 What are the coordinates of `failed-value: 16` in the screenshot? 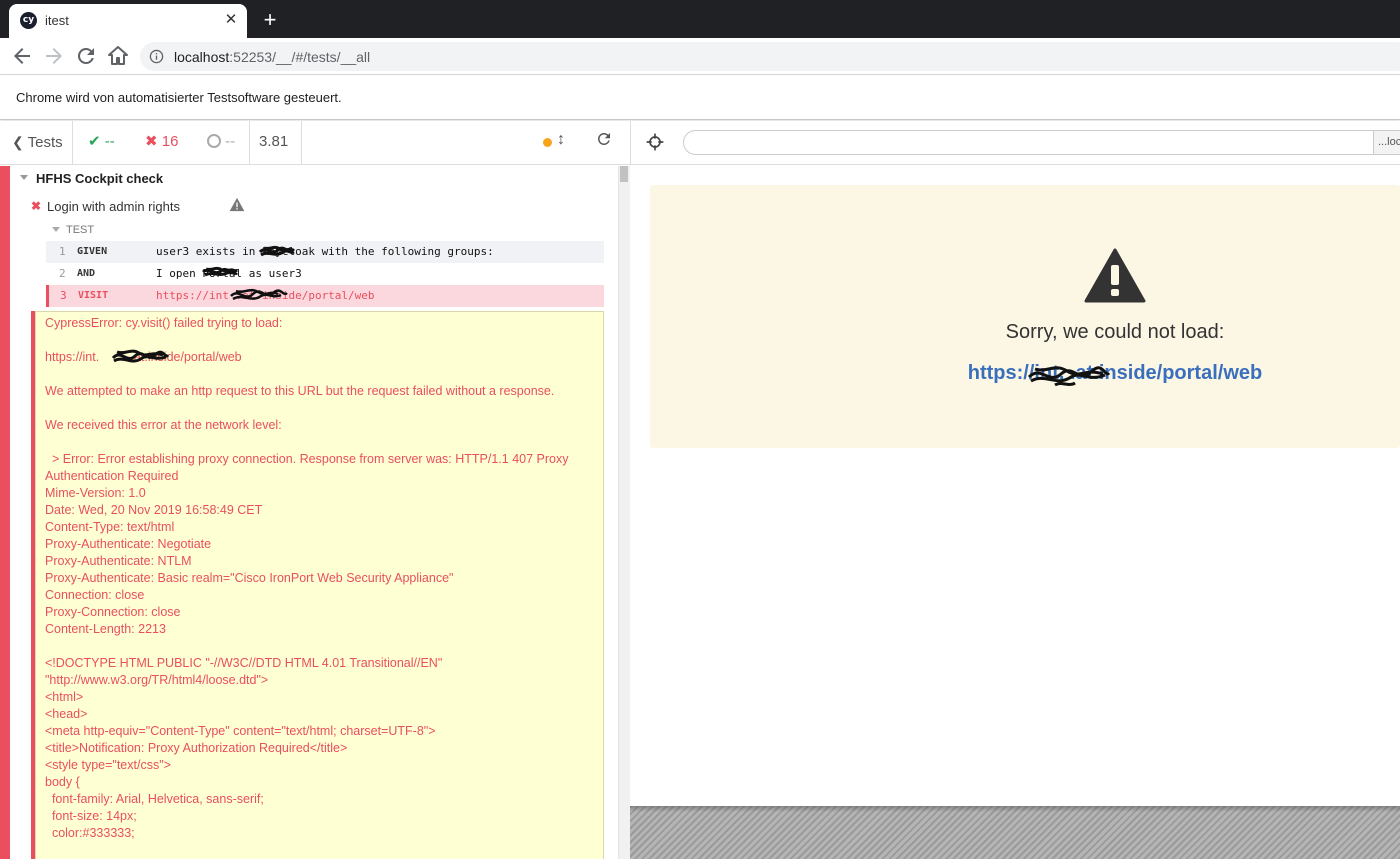 It's located at (170, 141).